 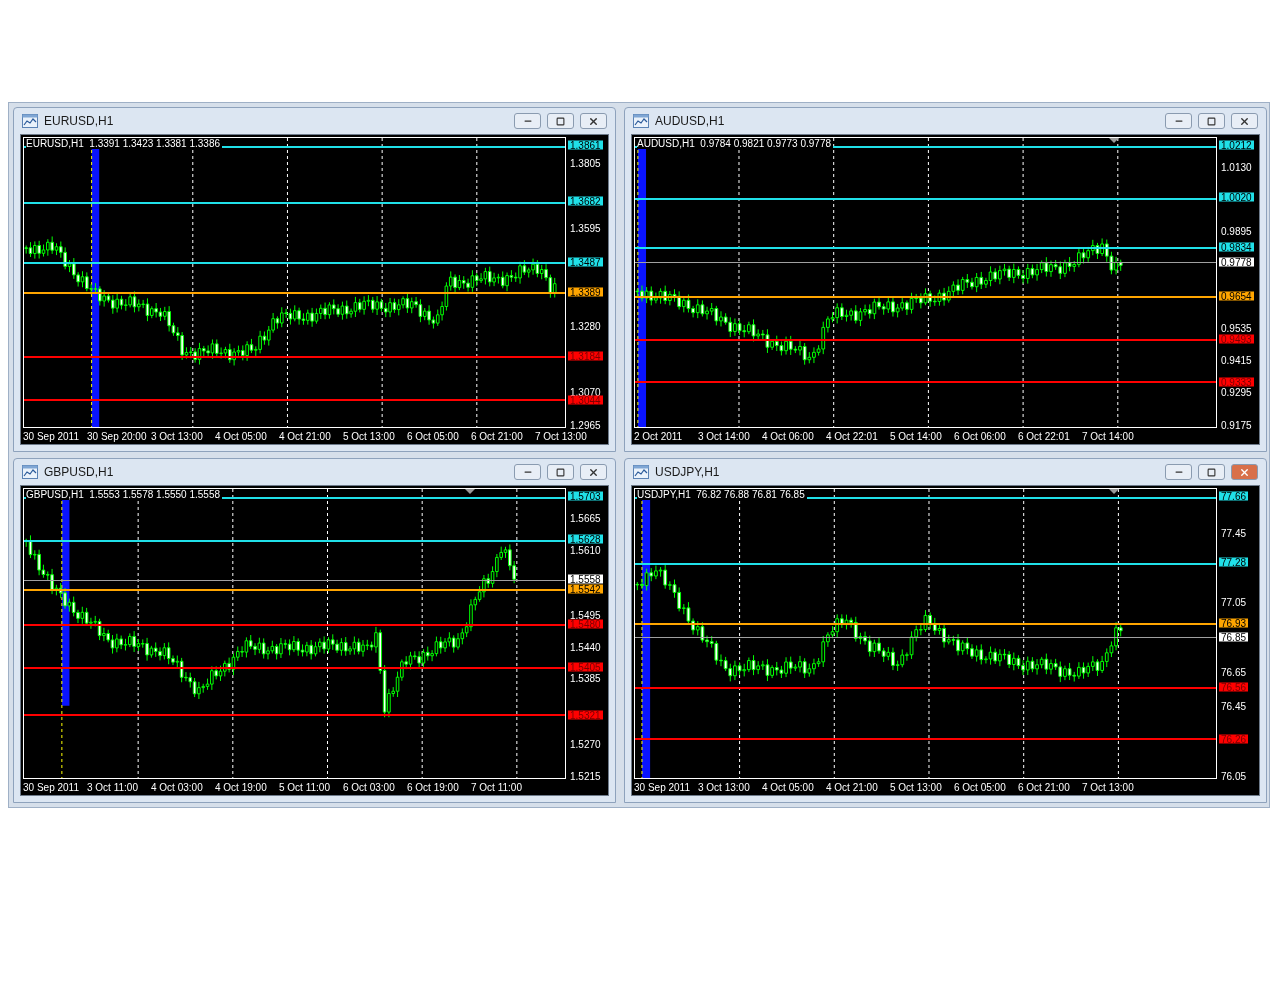 What do you see at coordinates (1236, 392) in the screenshot?
I see `price-tick: 0.9295` at bounding box center [1236, 392].